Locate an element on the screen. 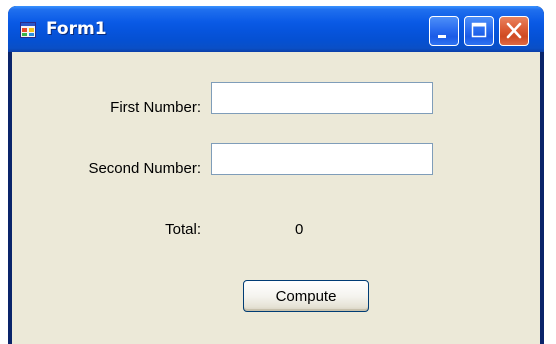 The width and height of the screenshot is (556, 344). maximize-button is located at coordinates (479, 31).